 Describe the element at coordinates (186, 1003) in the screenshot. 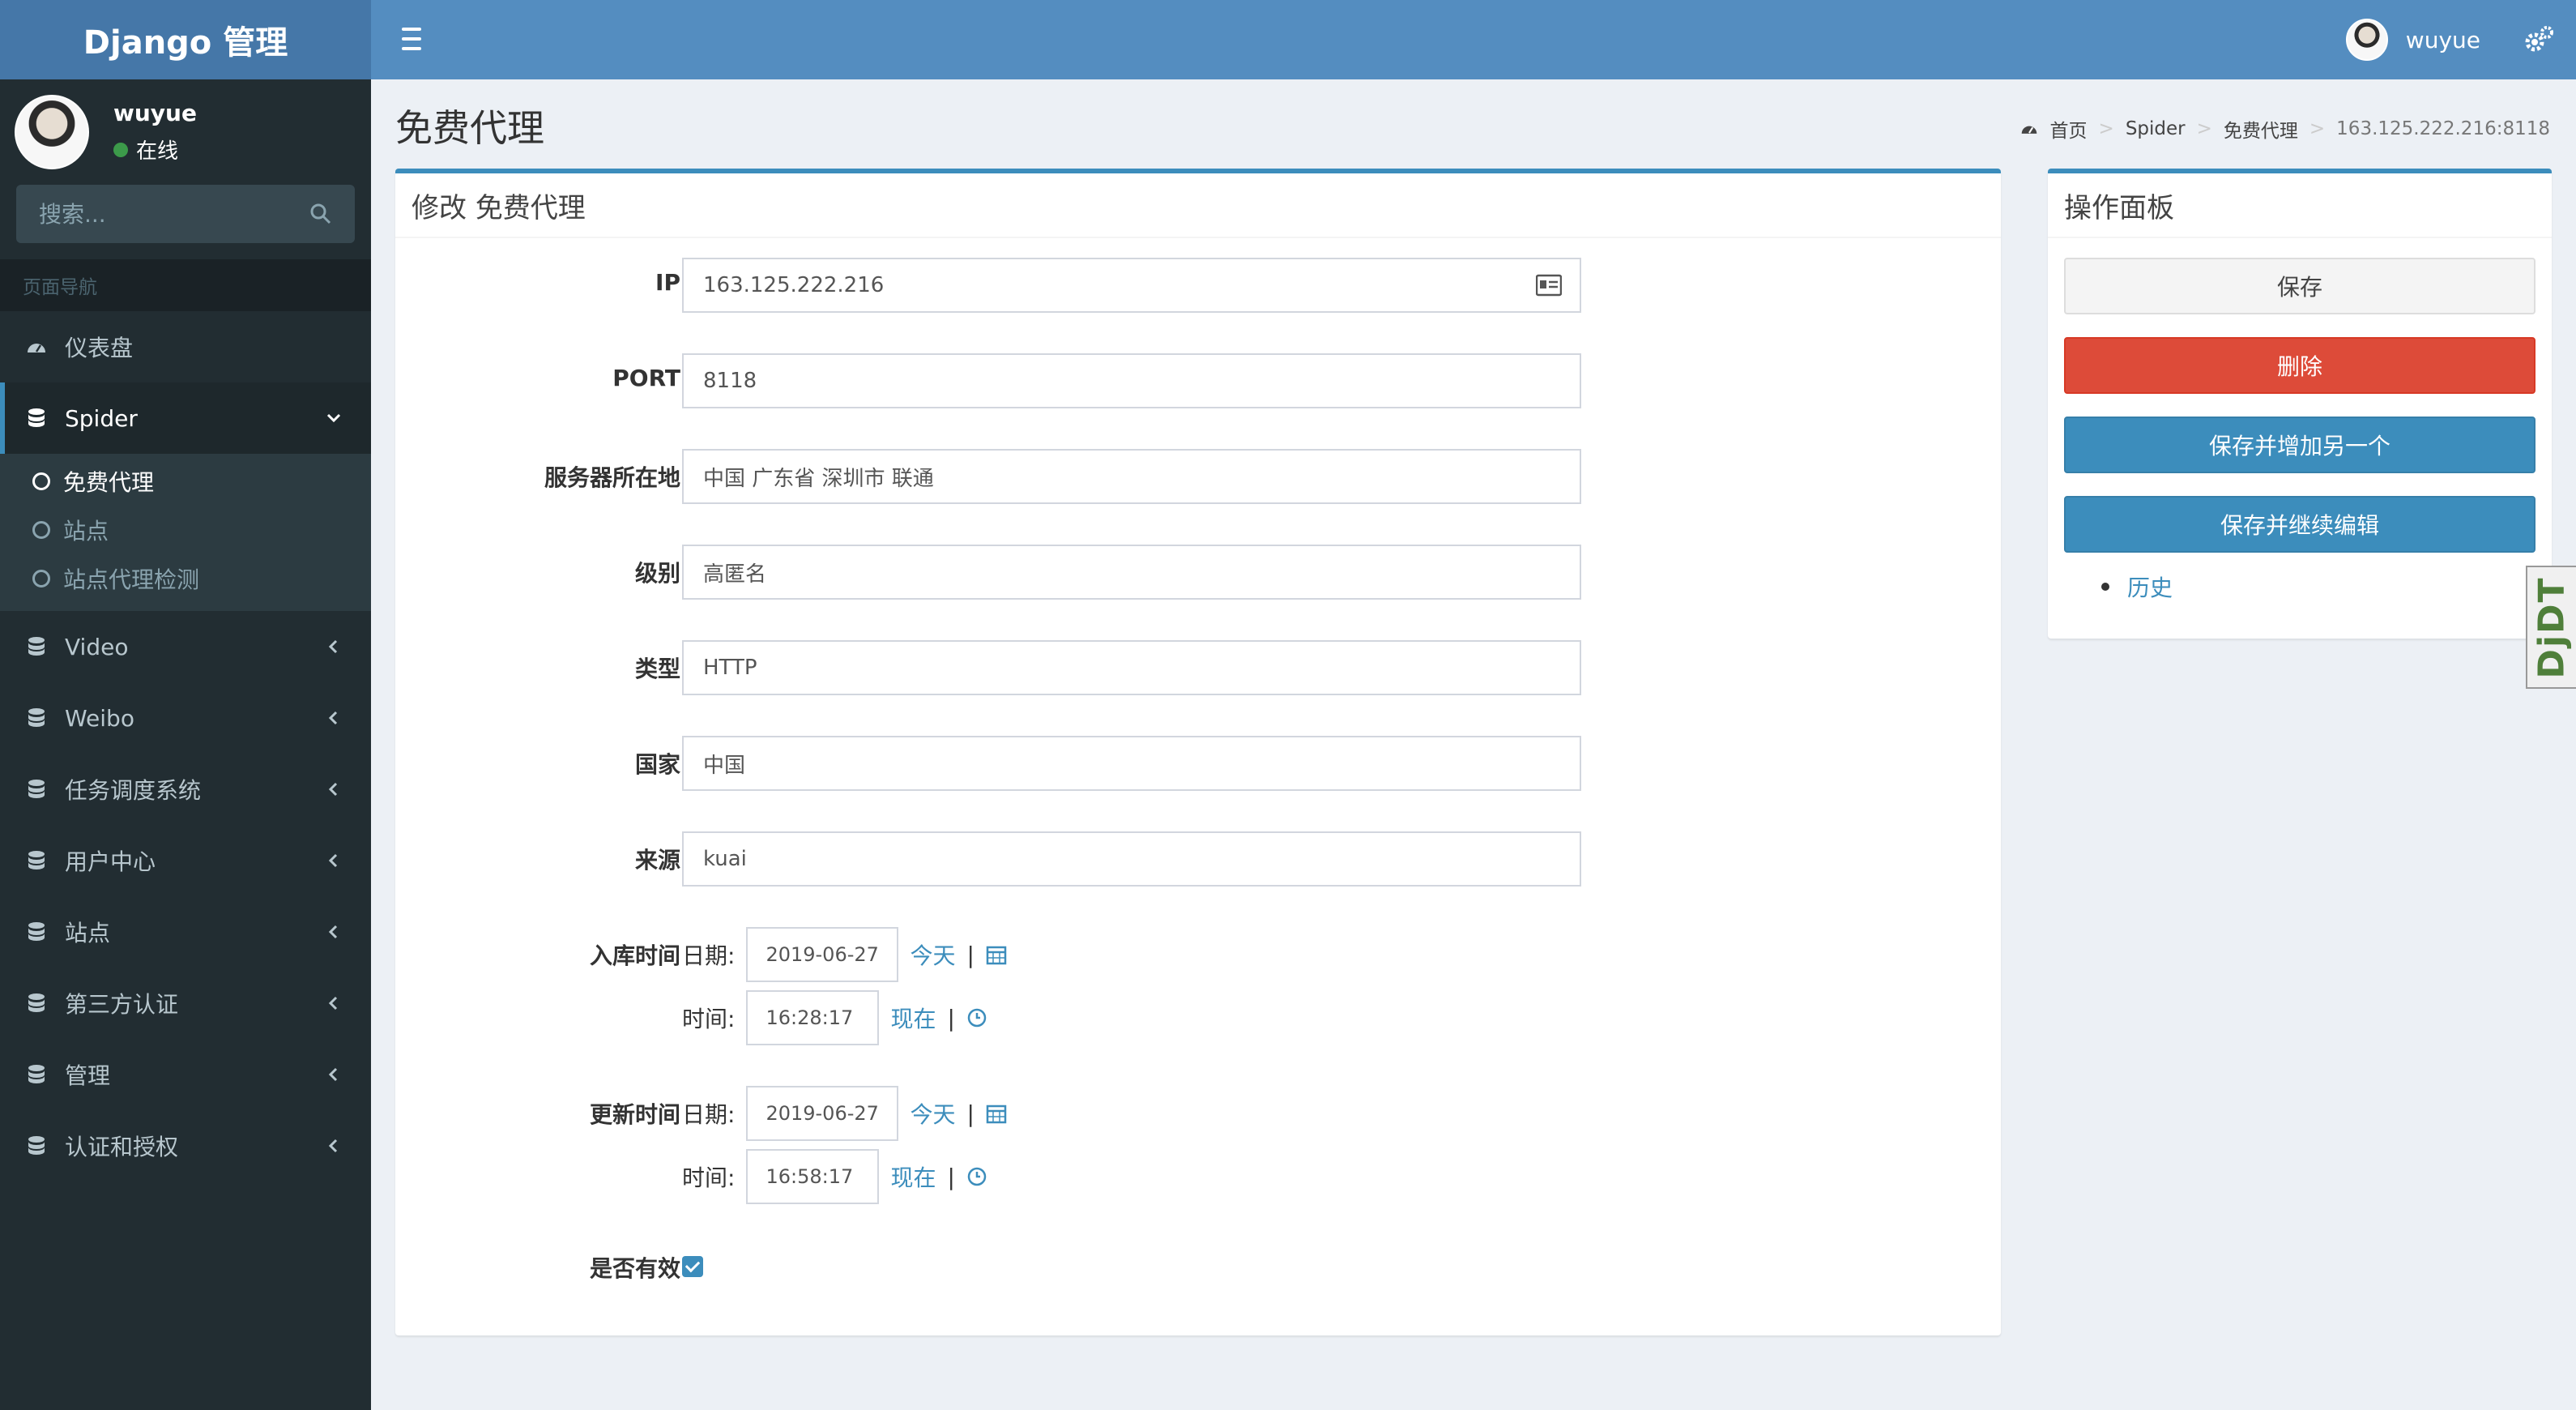

I see `sidebar-item-third-party-auth: 第三方认证` at that location.